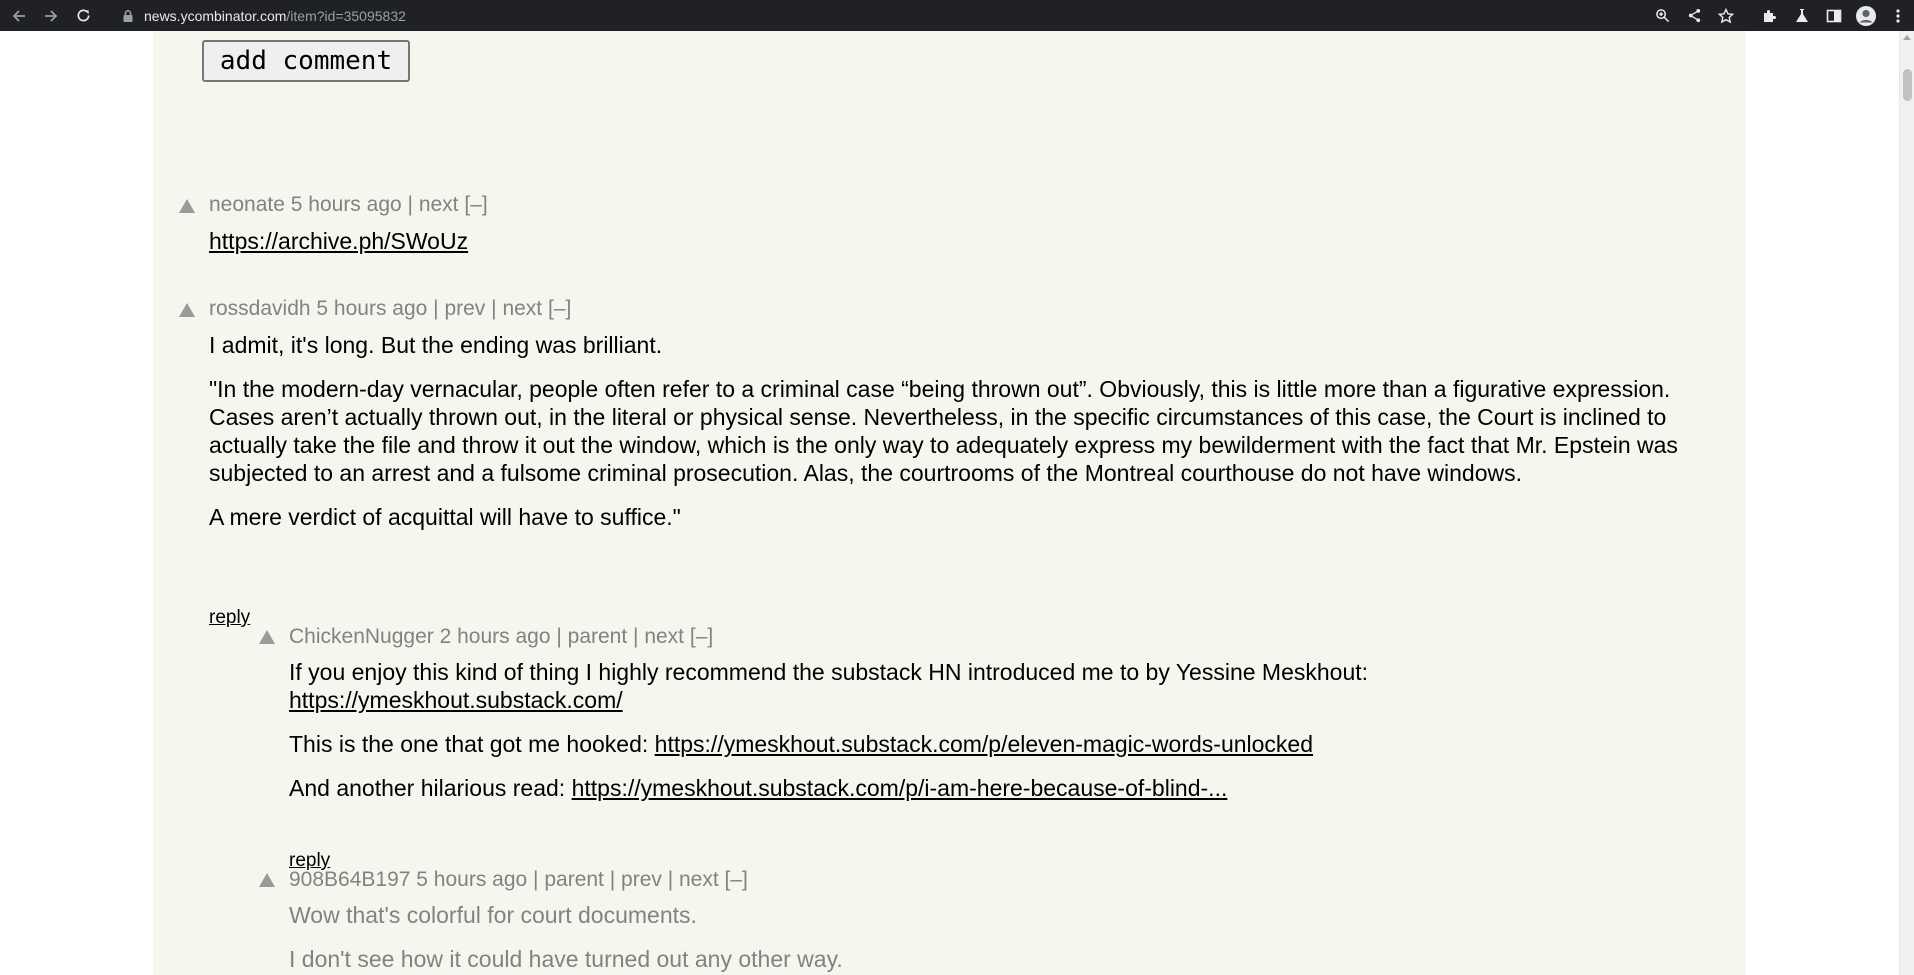 Image resolution: width=1914 pixels, height=975 pixels. I want to click on comment-user: neonate, so click(247, 204).